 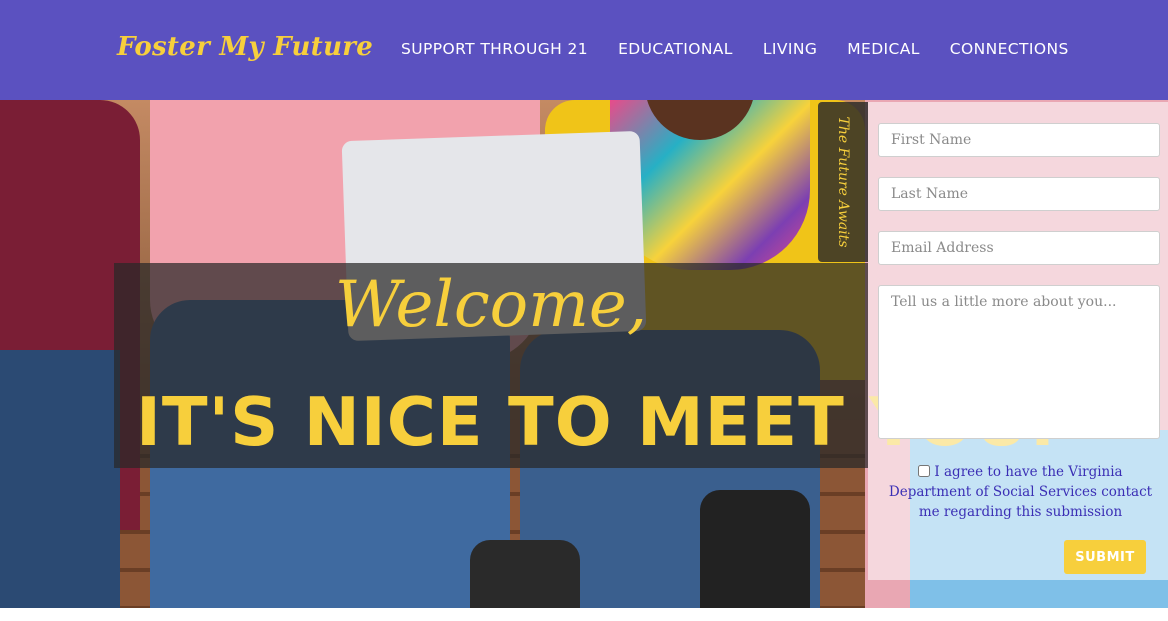 I want to click on first-name-field, so click(x=1019, y=140).